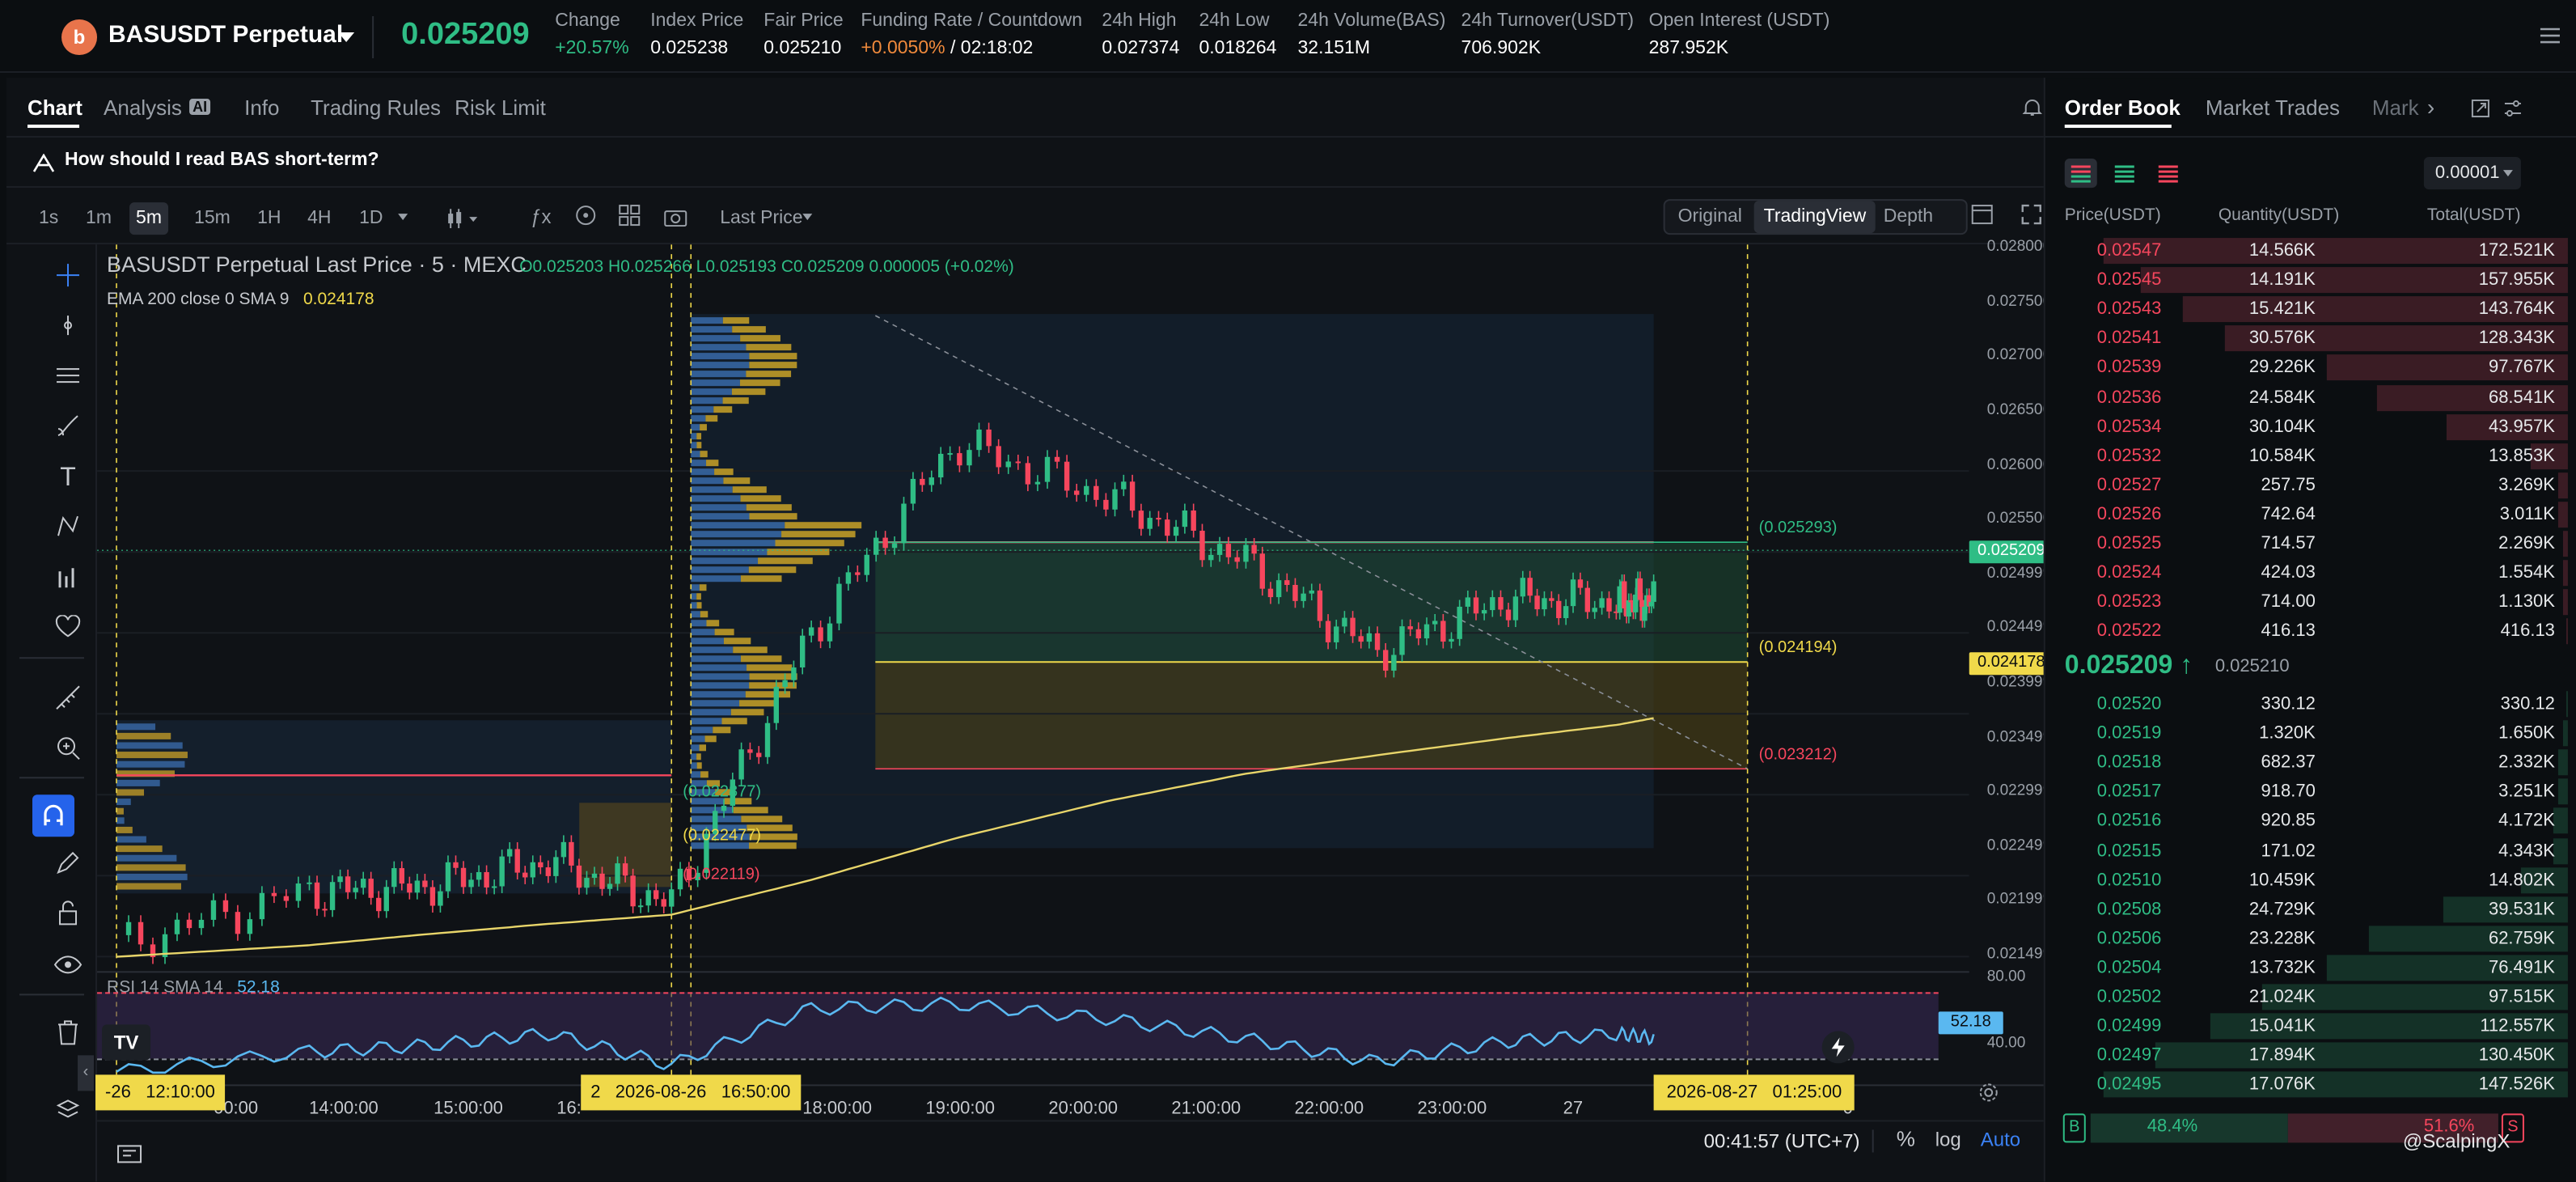 The image size is (2576, 1182). I want to click on bid-row: 0.02519 1.320K 1.650K, so click(2322, 733).